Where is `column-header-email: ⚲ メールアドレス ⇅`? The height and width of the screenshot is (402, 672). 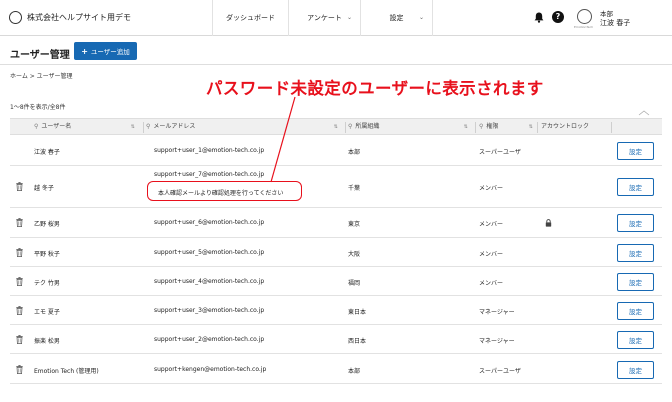 column-header-email: ⚲ メールアドレス ⇅ is located at coordinates (244, 127).